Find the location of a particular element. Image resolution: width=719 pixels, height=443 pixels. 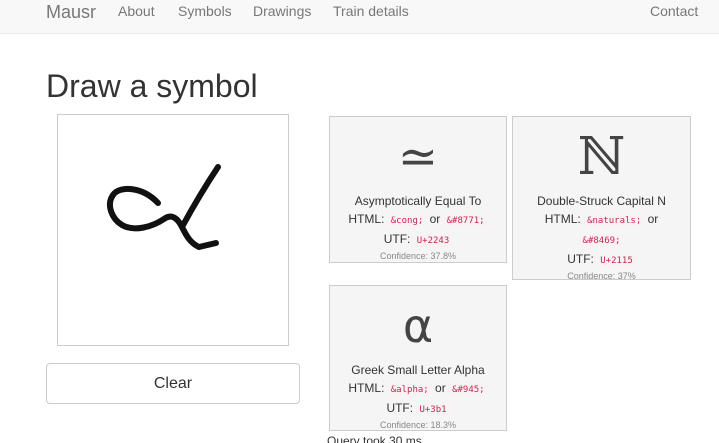

nav-train-details-link: Train details is located at coordinates (371, 11).